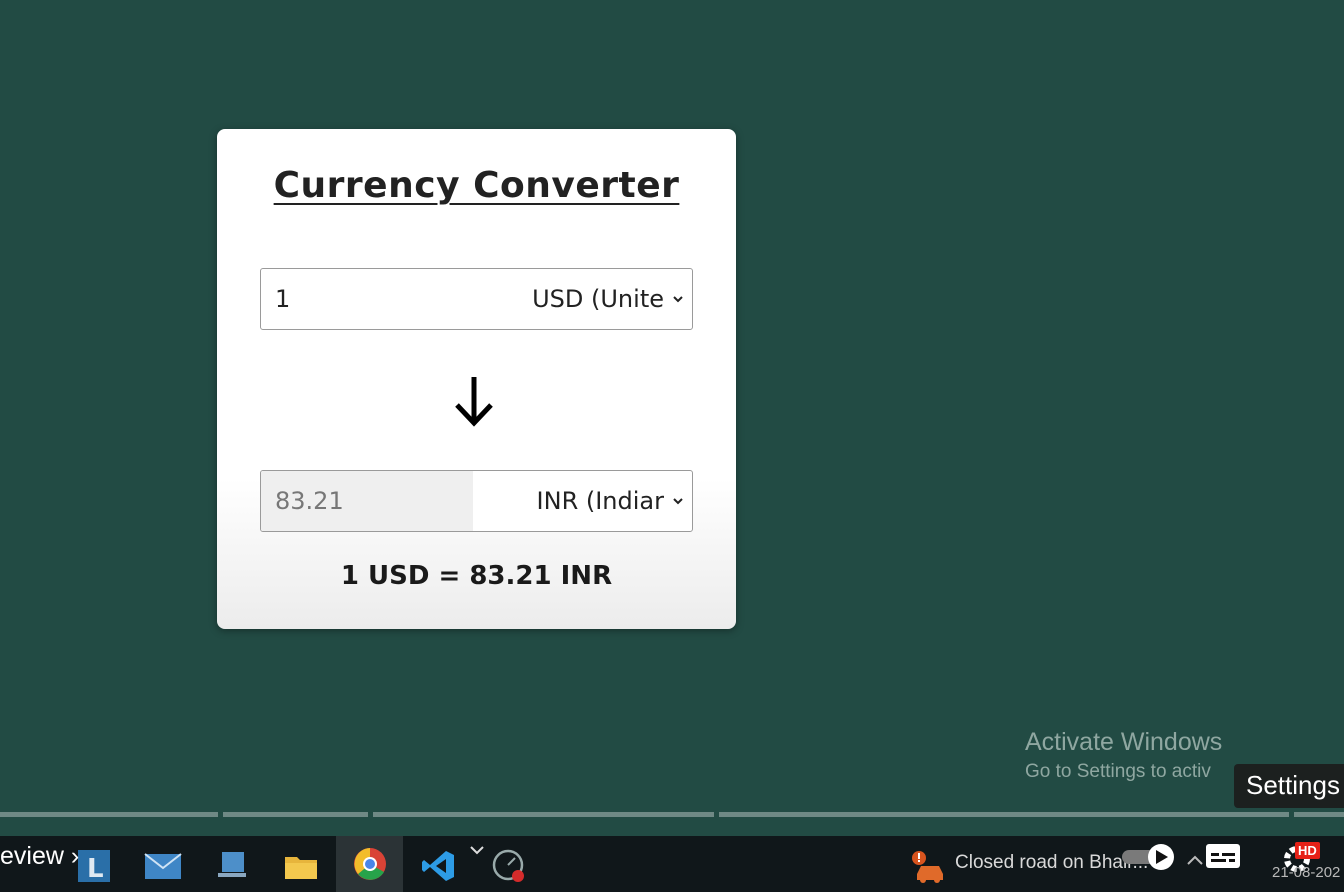 The width and height of the screenshot is (1344, 892). Describe the element at coordinates (1150, 857) in the screenshot. I see `autoplay-toggle` at that location.